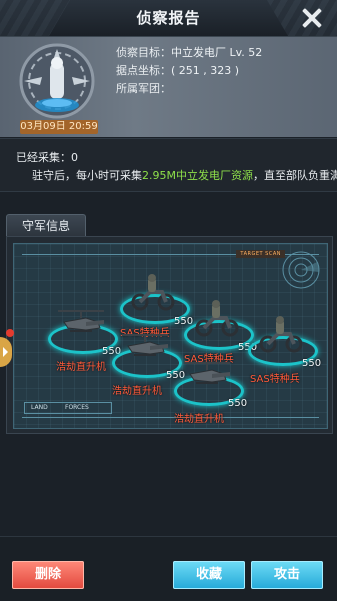 This screenshot has height=601, width=337. I want to click on attack-button: 攻击, so click(287, 575).